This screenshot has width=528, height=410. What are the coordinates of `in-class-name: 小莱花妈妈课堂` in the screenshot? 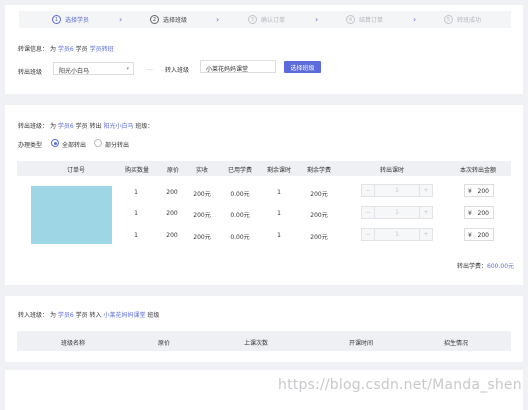 It's located at (124, 315).